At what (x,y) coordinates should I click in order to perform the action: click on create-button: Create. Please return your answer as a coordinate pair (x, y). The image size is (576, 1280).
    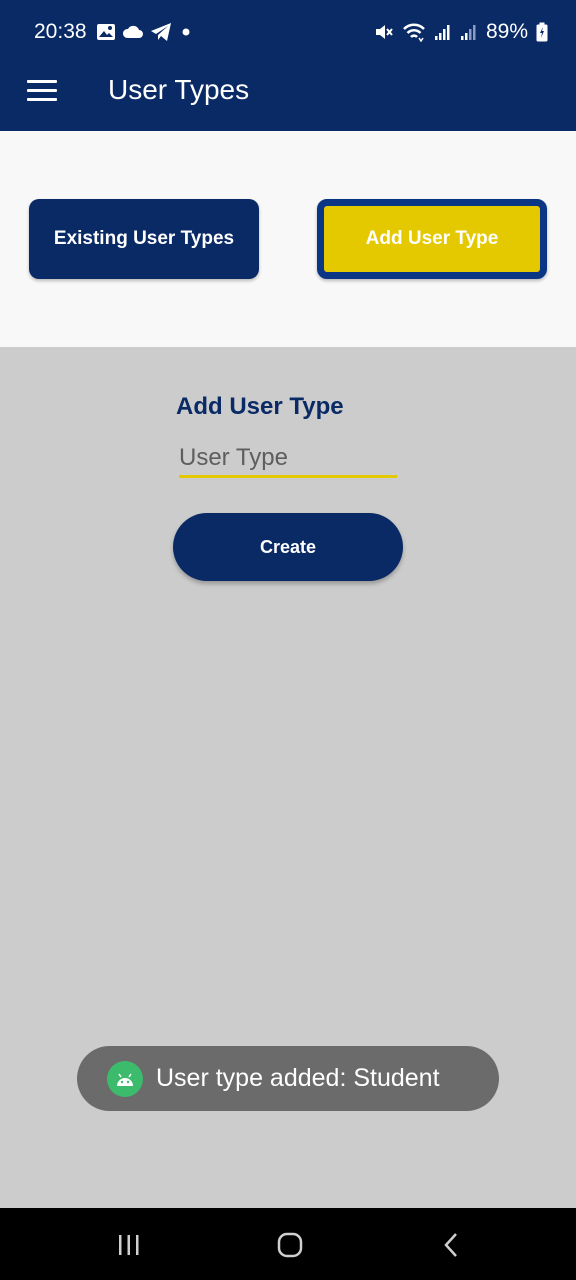
    Looking at the image, I should click on (288, 547).